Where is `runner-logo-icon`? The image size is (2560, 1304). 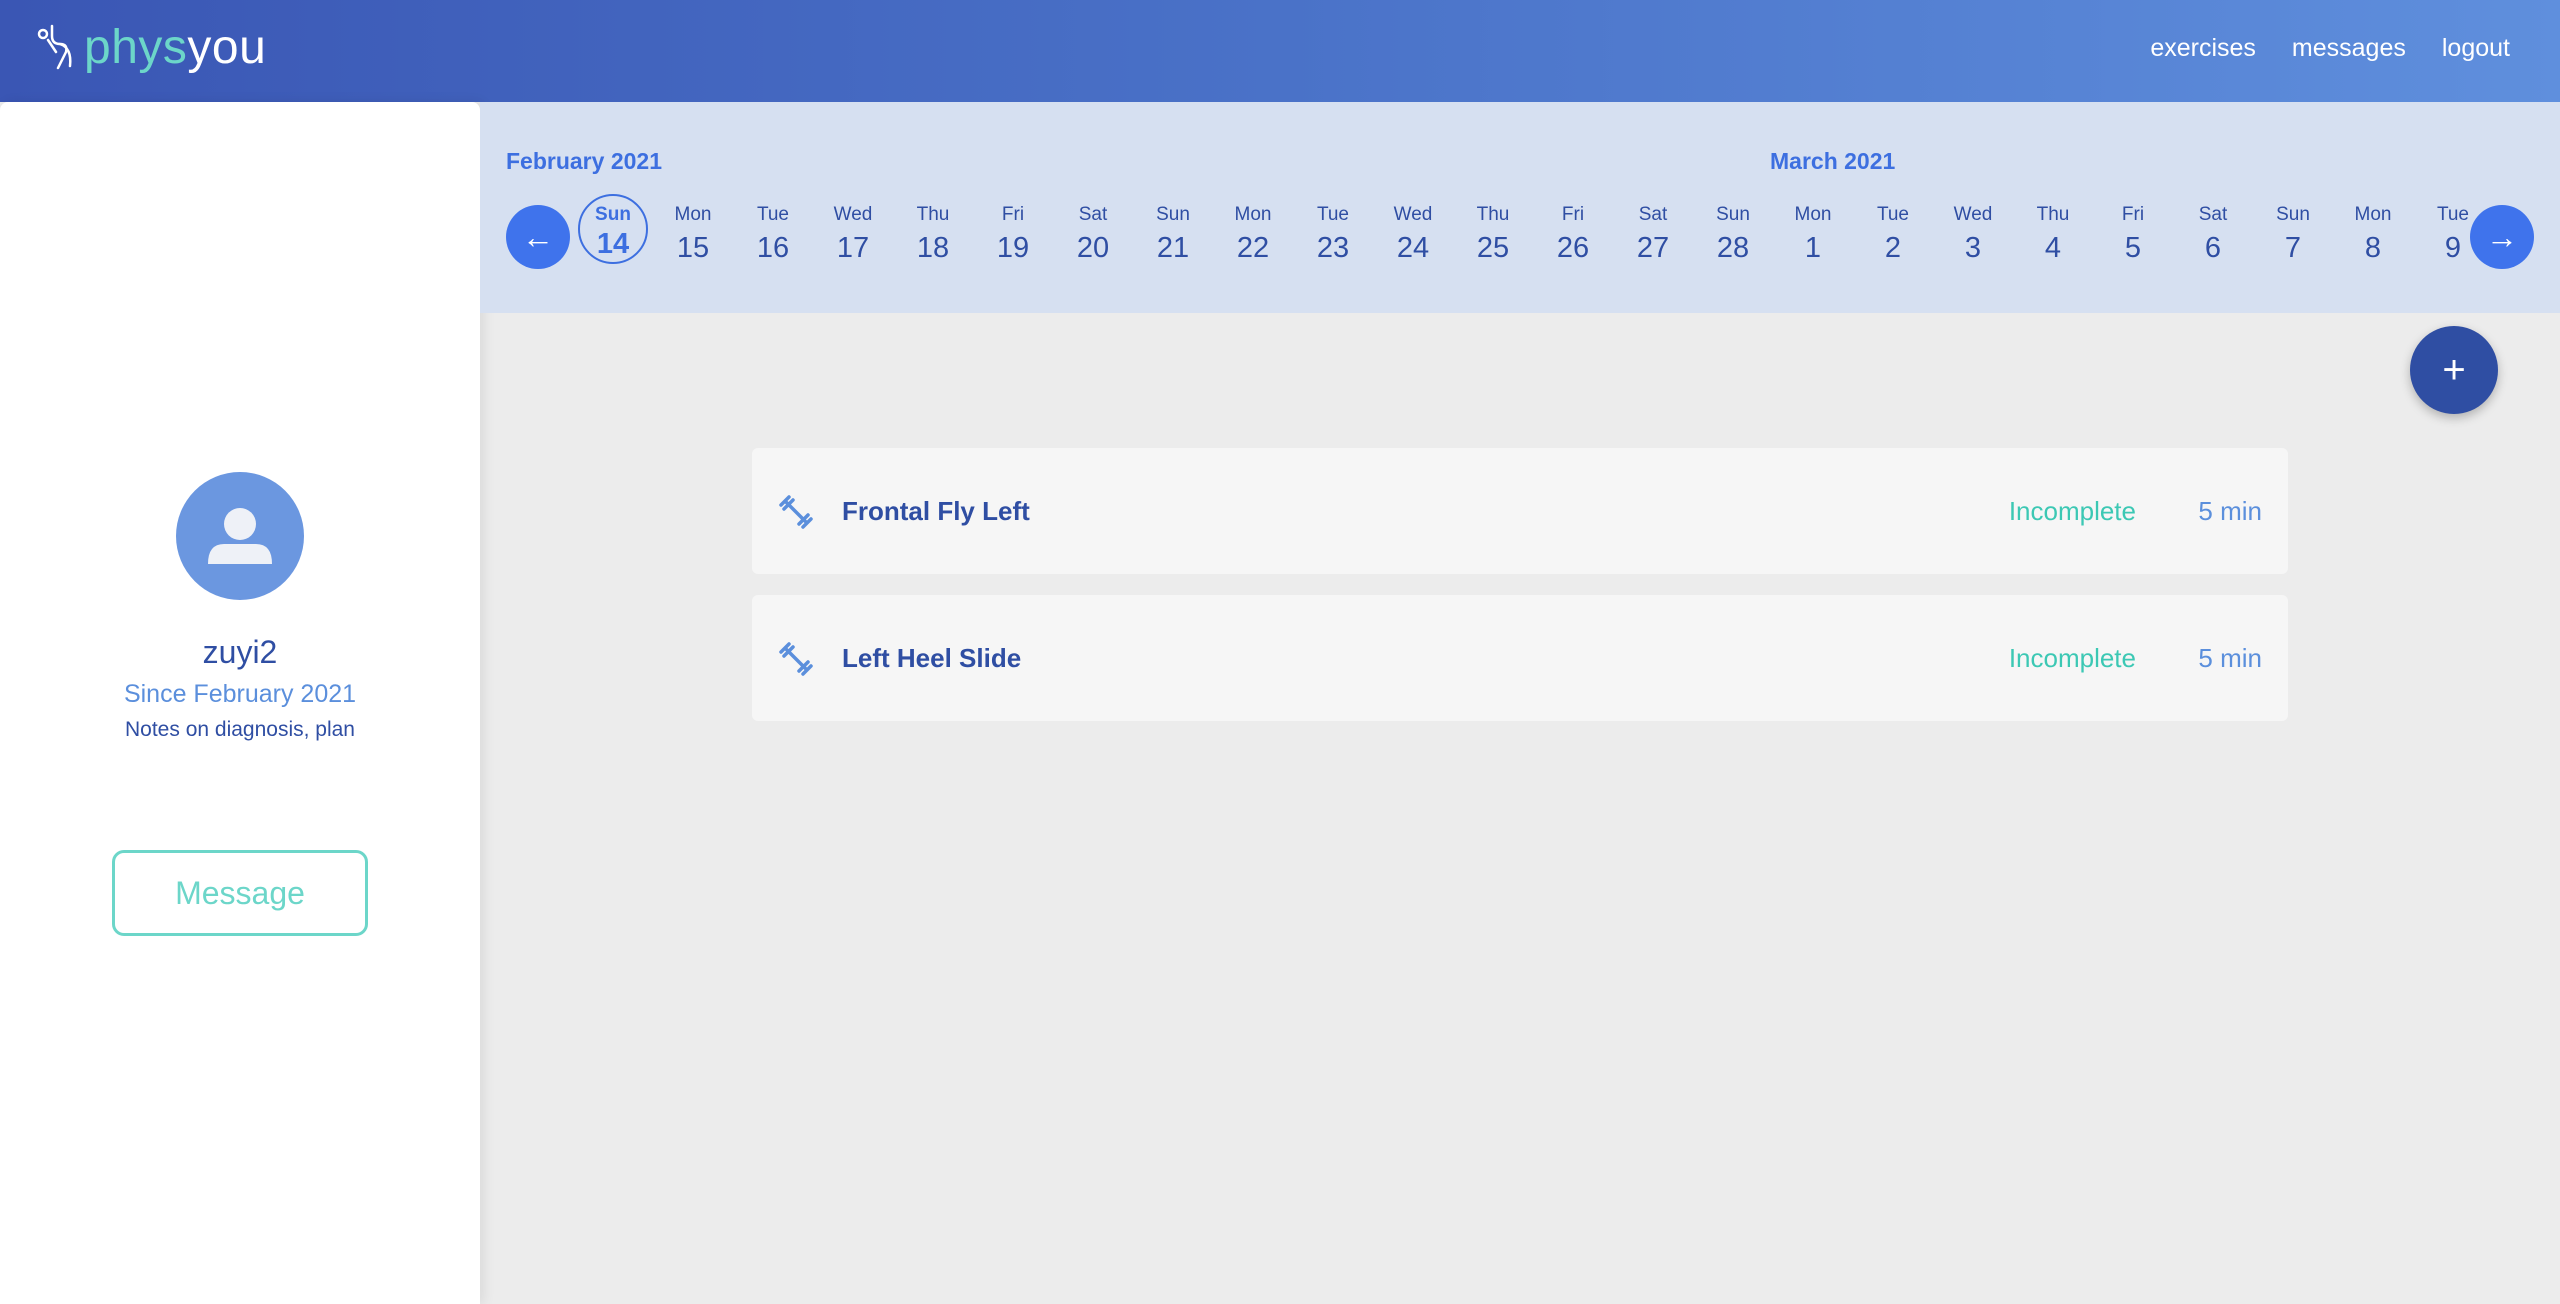
runner-logo-icon is located at coordinates (54, 47).